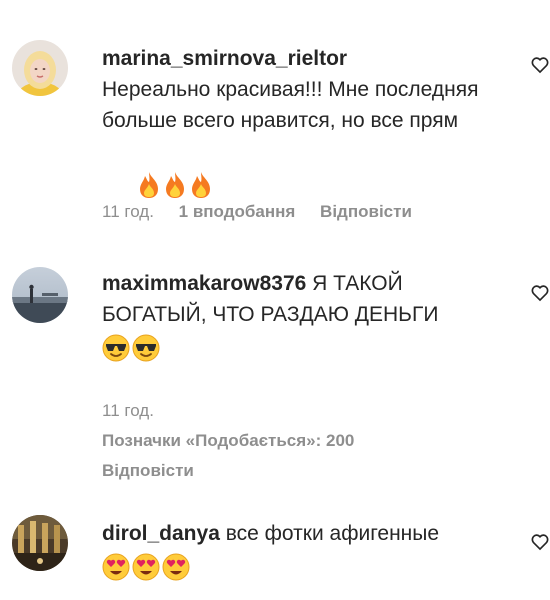 The width and height of the screenshot is (550, 600). Describe the element at coordinates (224, 58) in the screenshot. I see `comment-username: marina_smirnova_rieltor` at that location.